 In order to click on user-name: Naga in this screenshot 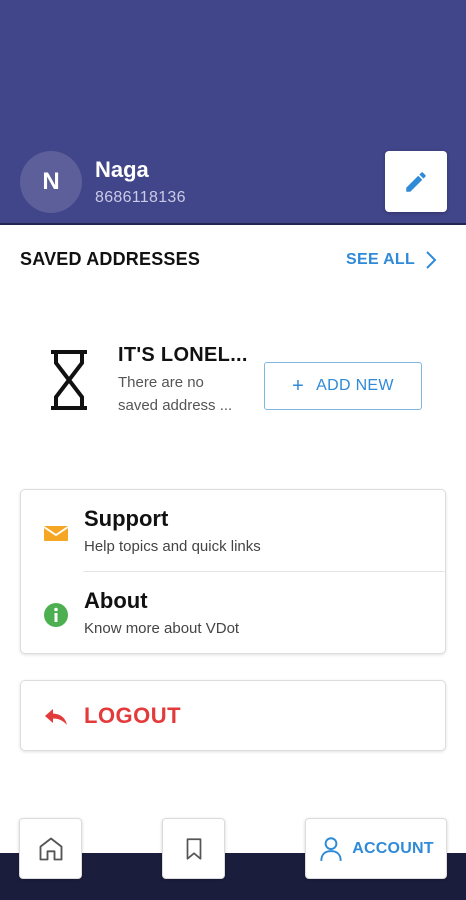, I will do `click(122, 169)`.